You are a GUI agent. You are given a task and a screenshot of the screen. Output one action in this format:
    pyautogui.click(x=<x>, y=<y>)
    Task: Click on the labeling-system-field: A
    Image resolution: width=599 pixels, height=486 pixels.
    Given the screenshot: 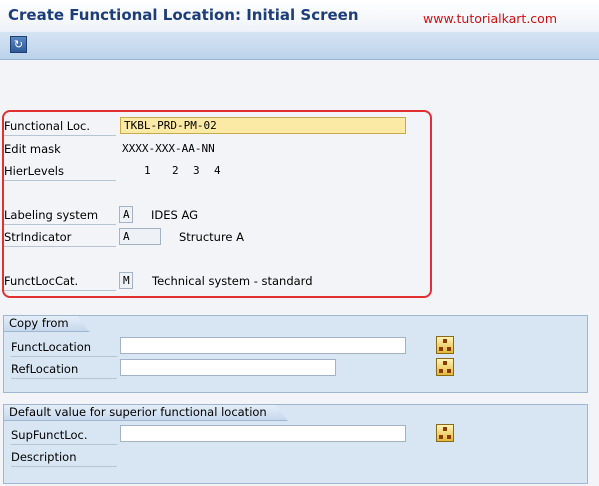 What is the action you would take?
    pyautogui.click(x=126, y=214)
    